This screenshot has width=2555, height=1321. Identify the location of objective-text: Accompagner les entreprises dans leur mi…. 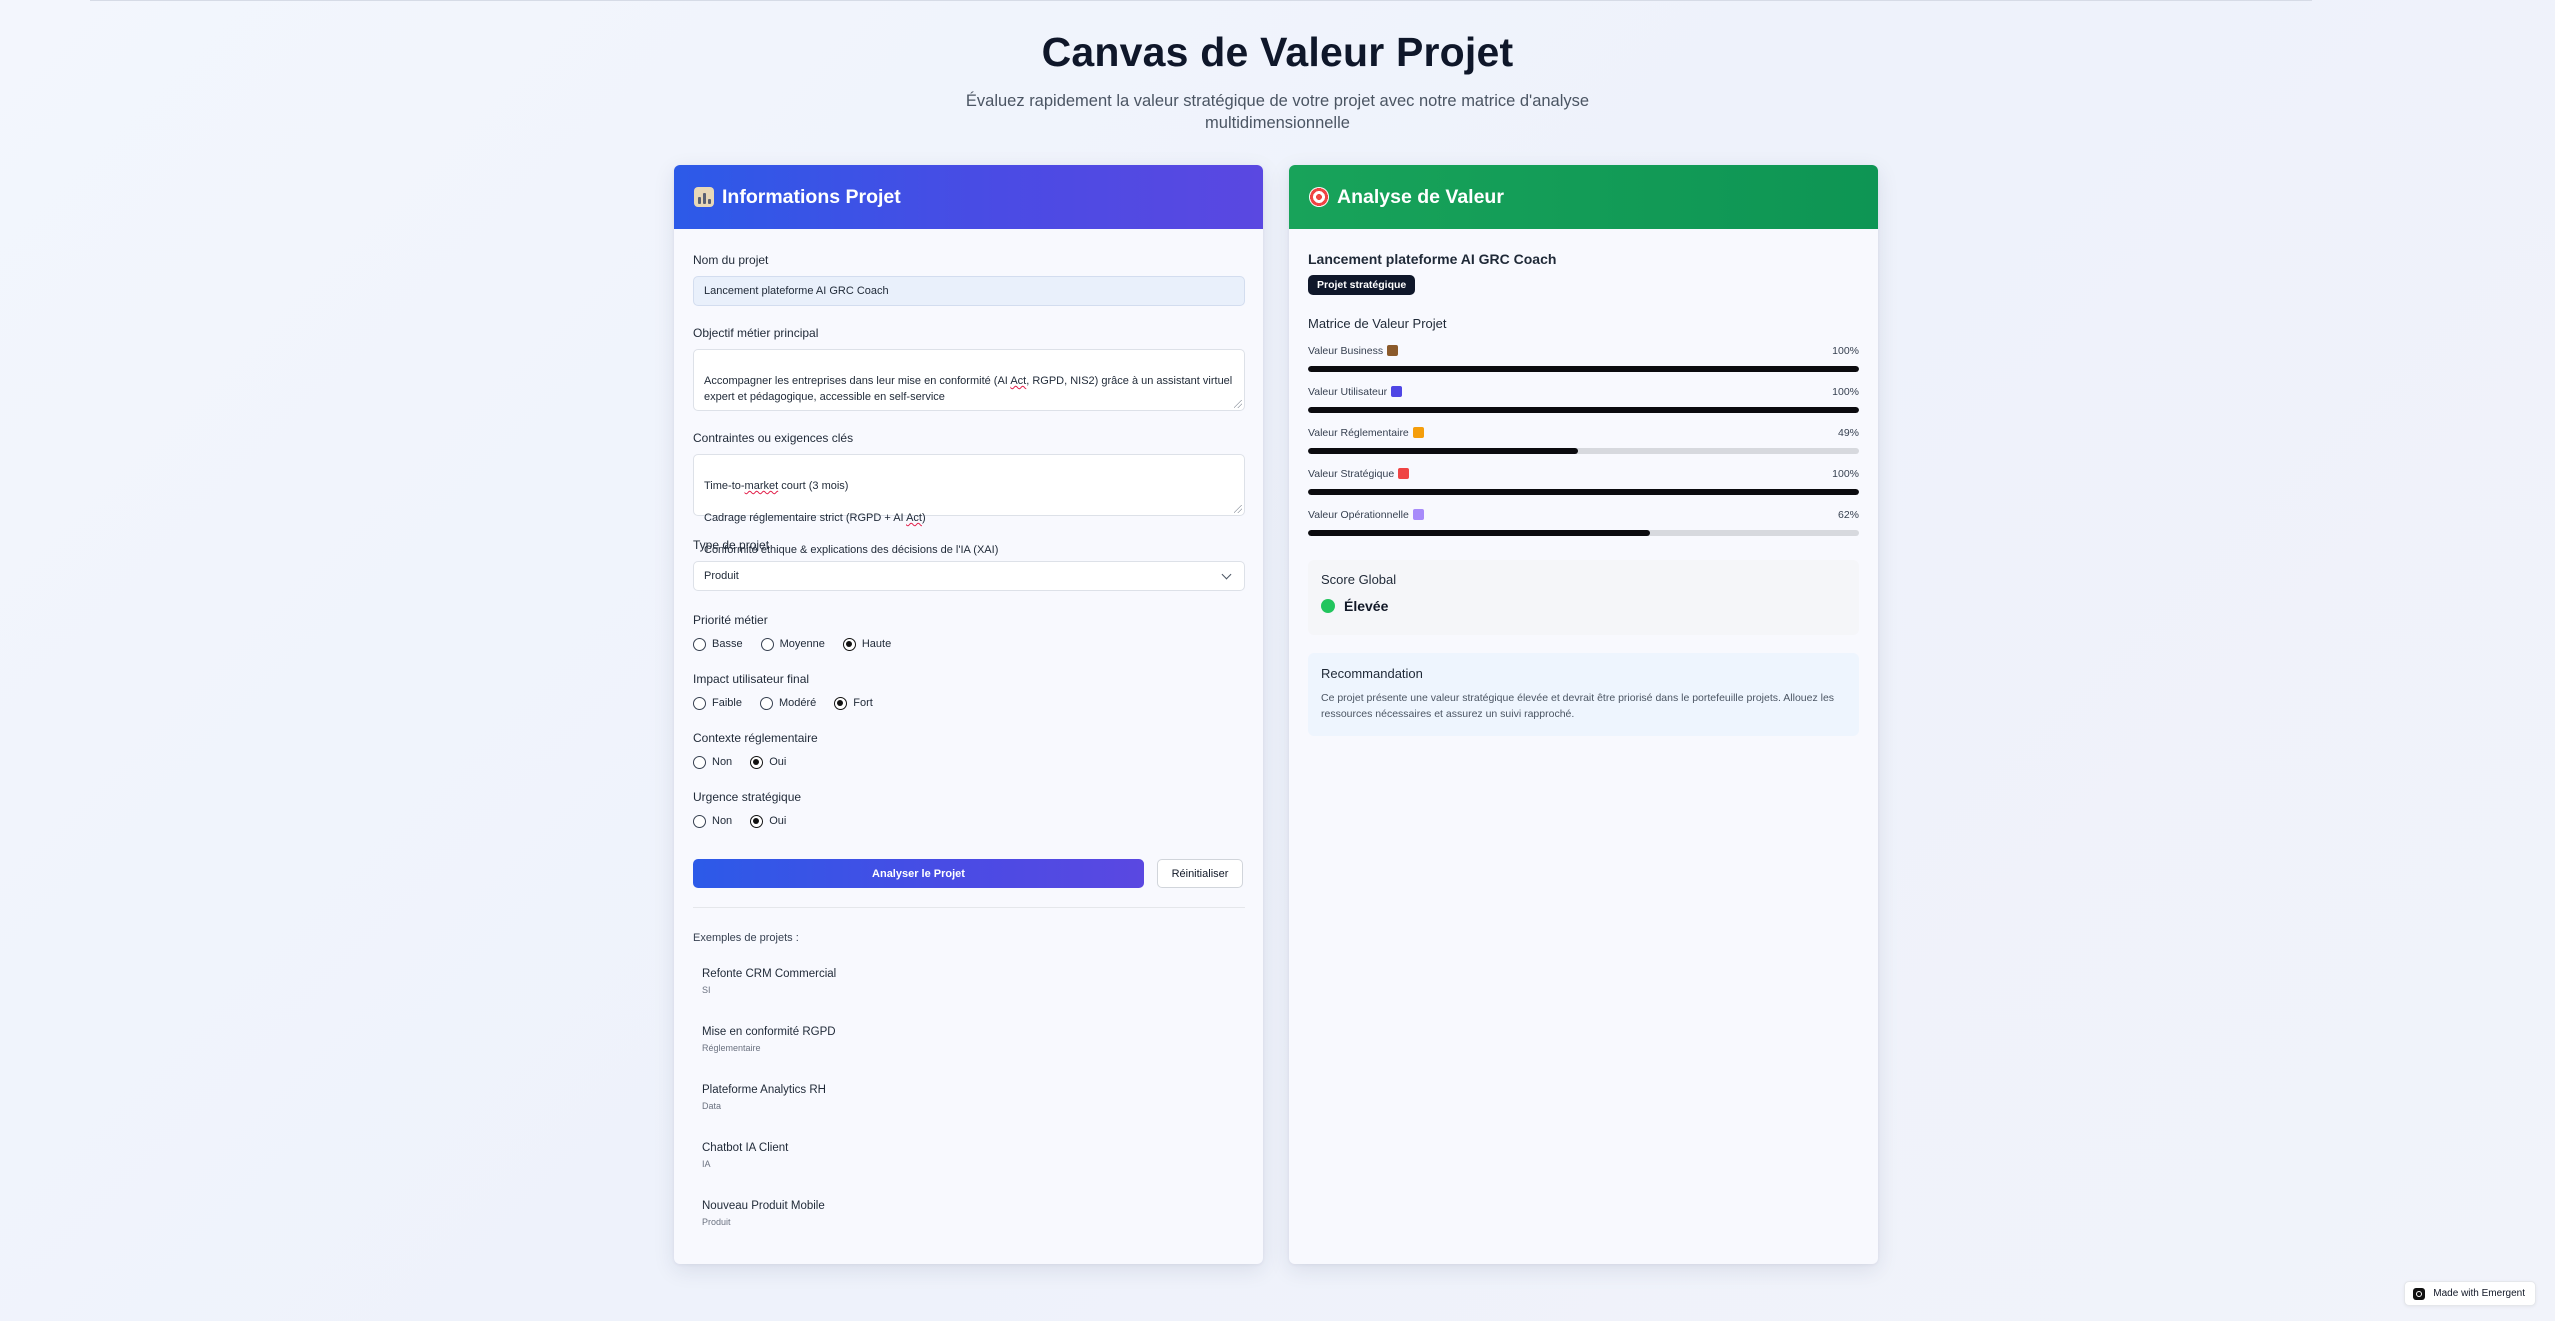
(968, 389).